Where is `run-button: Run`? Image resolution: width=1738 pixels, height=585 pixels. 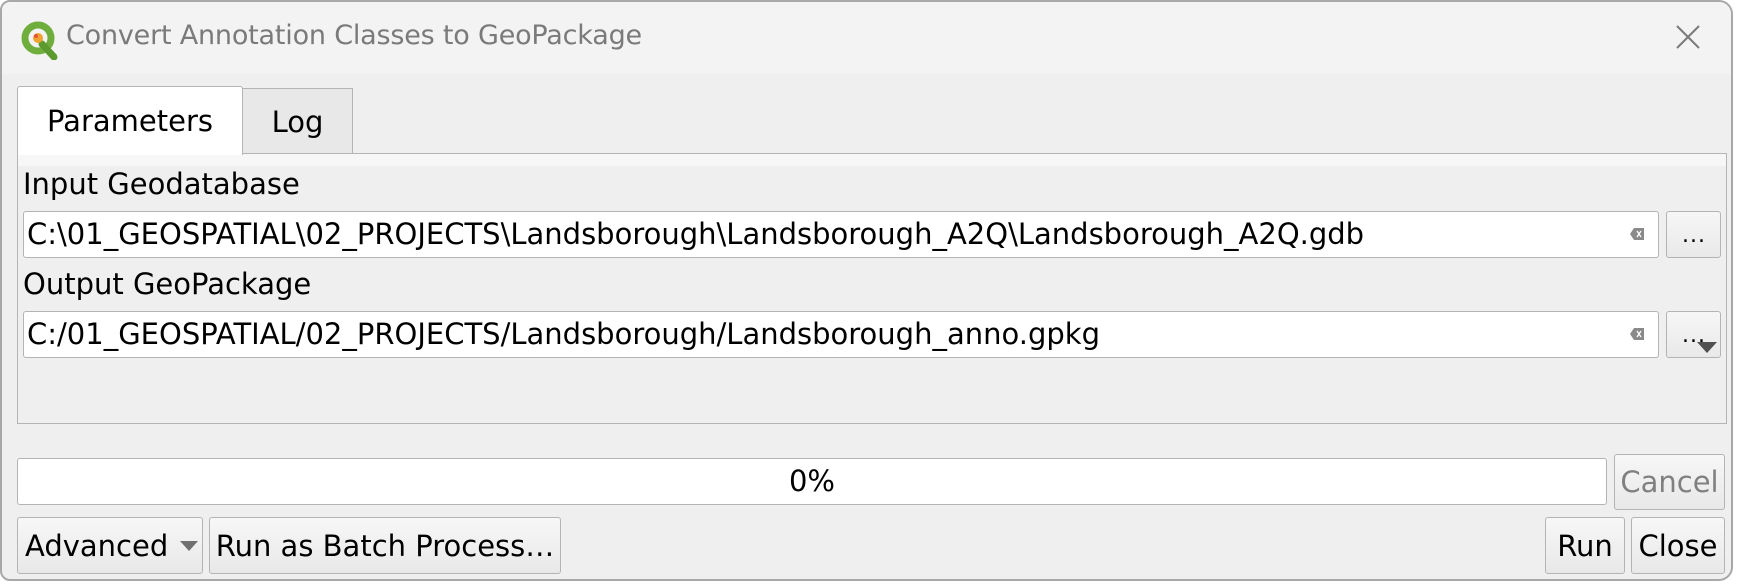 run-button: Run is located at coordinates (1585, 545).